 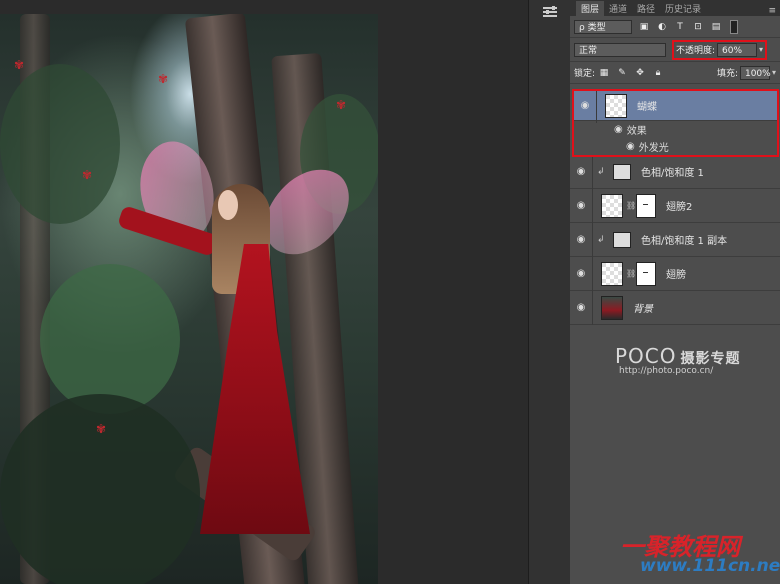 What do you see at coordinates (620, 49) in the screenshot?
I see `blend-mode-select: 正常` at bounding box center [620, 49].